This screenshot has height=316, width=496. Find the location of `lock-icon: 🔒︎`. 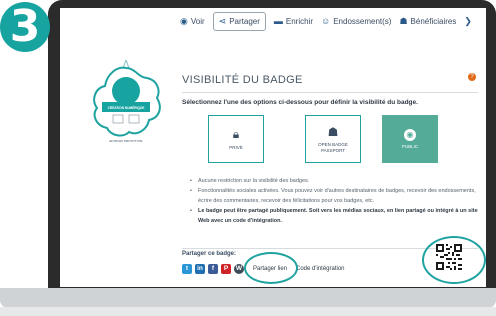

lock-icon: 🔒︎ is located at coordinates (236, 134).